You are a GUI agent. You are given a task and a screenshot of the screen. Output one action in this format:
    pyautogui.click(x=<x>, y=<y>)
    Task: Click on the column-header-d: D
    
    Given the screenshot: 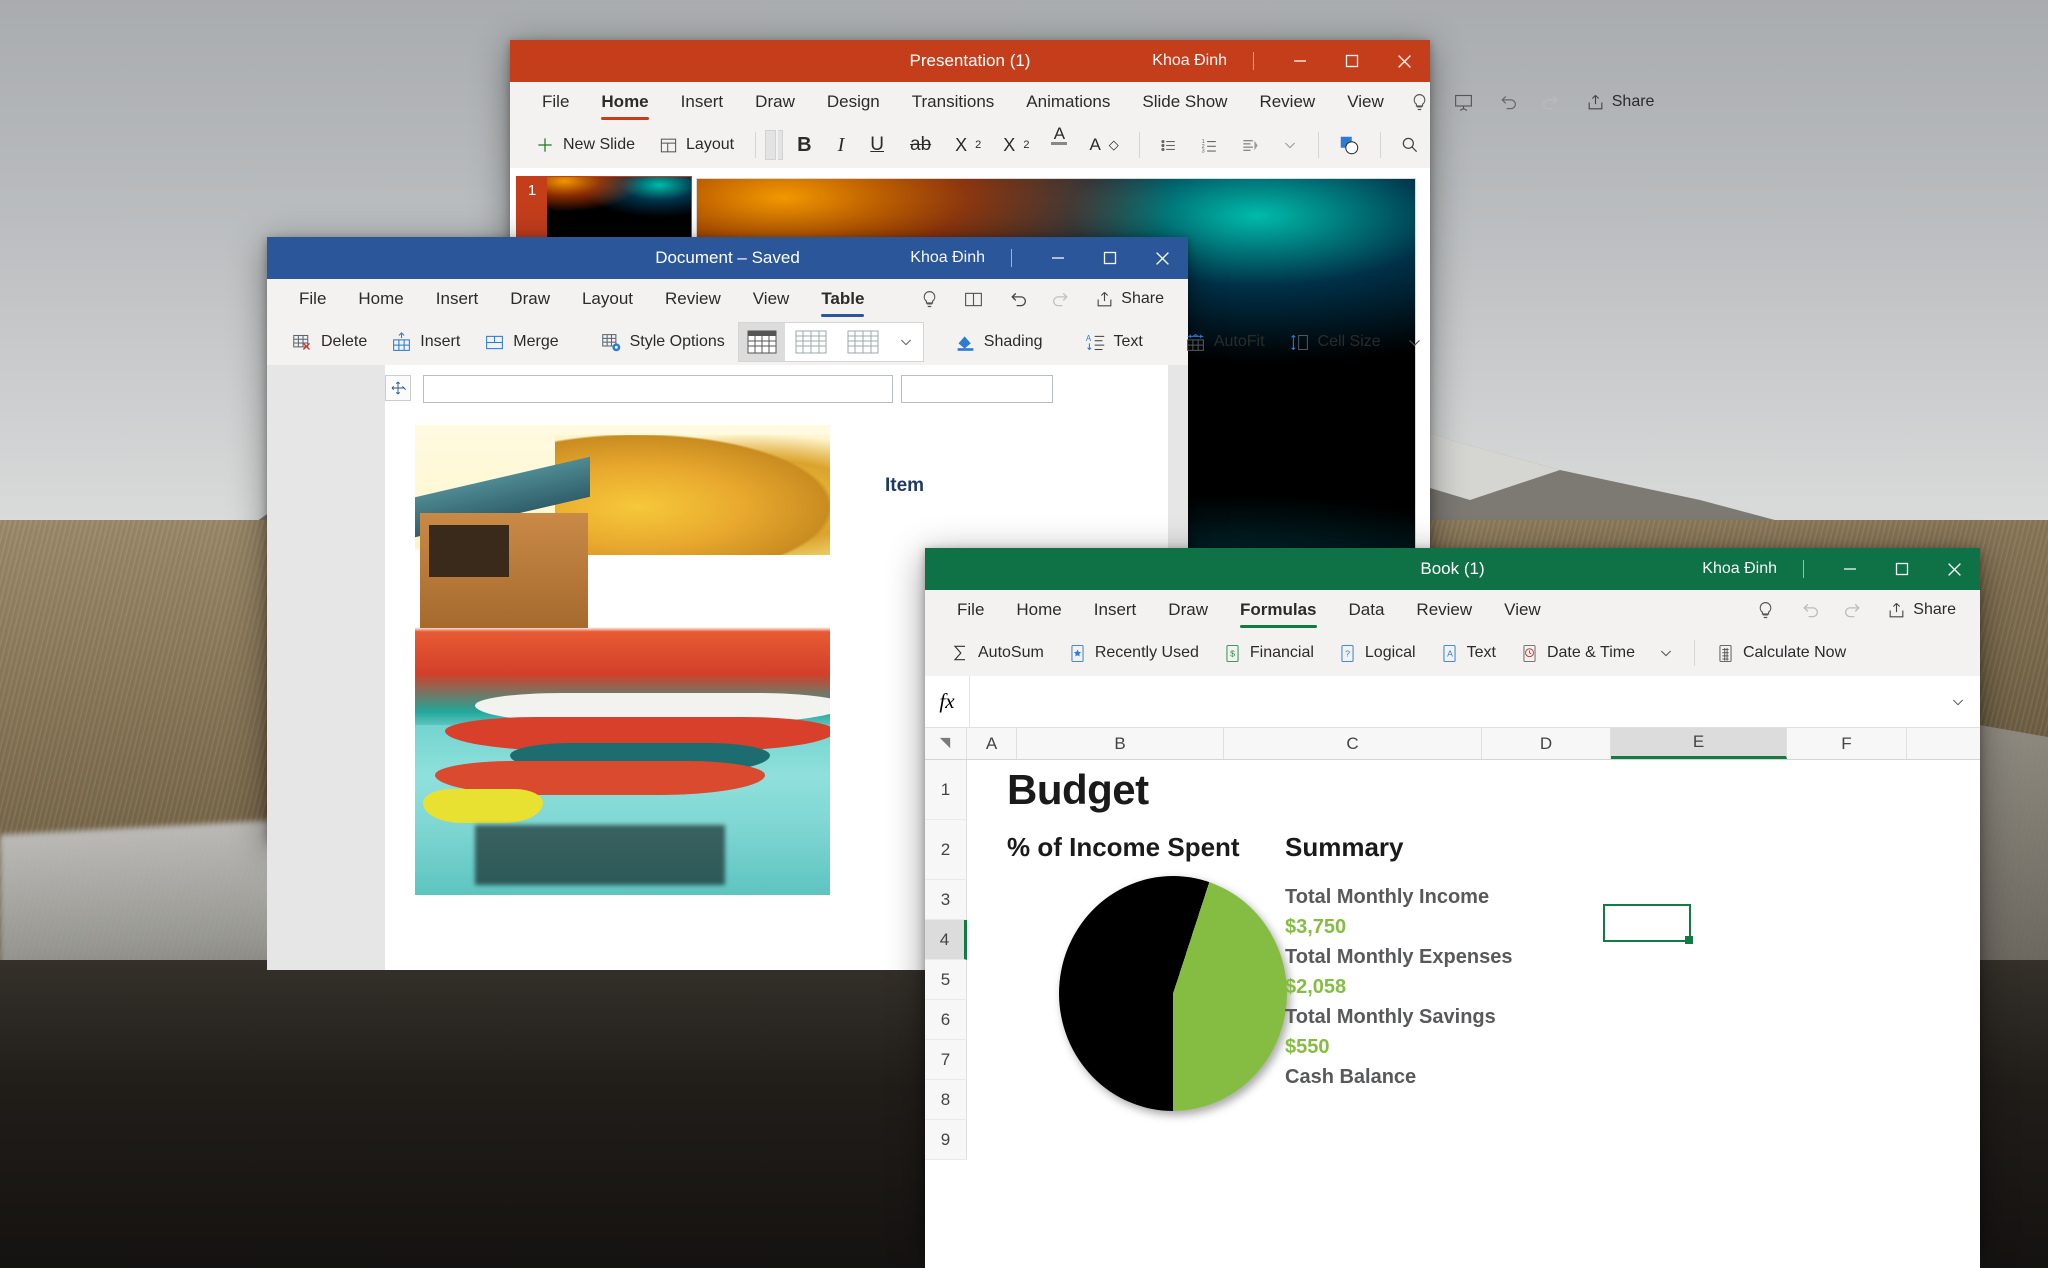 What is the action you would take?
    pyautogui.click(x=1546, y=743)
    